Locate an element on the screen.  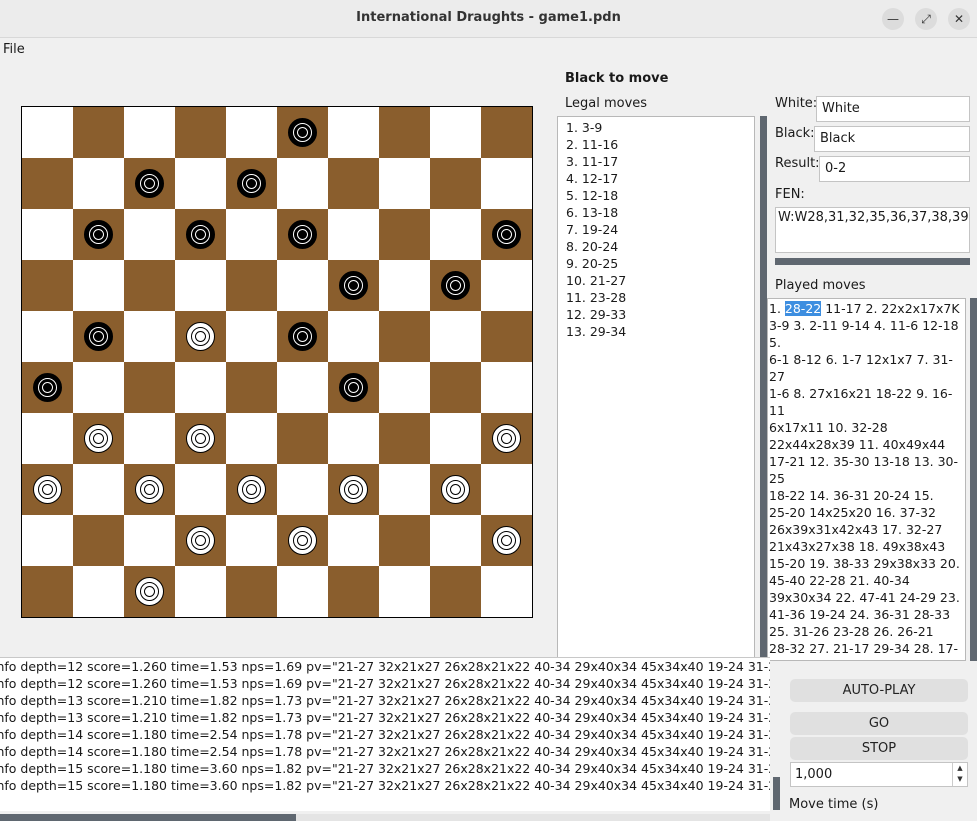
selected-move: 28-22 is located at coordinates (803, 308).